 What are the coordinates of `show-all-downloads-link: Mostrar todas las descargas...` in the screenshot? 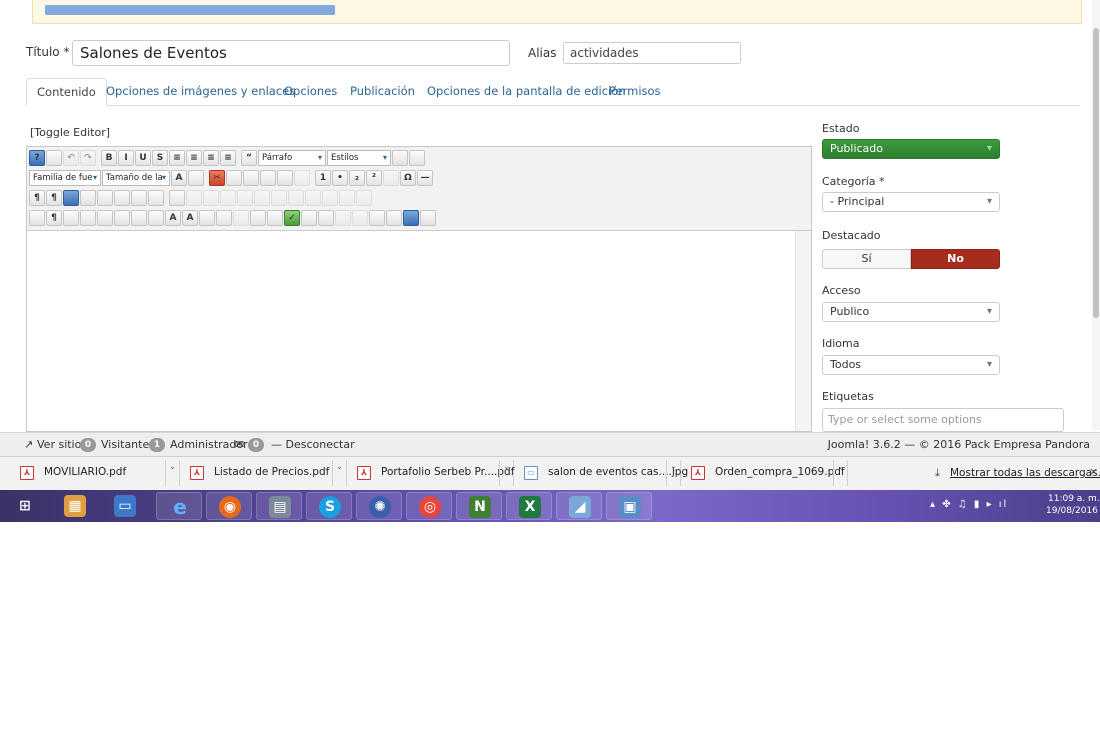 It's located at (1025, 473).